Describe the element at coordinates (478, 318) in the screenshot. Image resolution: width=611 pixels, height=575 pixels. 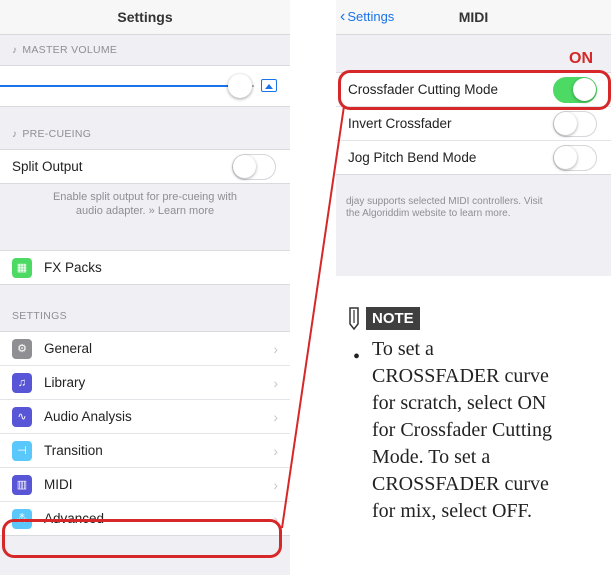
I see `note-header: NOTE` at that location.